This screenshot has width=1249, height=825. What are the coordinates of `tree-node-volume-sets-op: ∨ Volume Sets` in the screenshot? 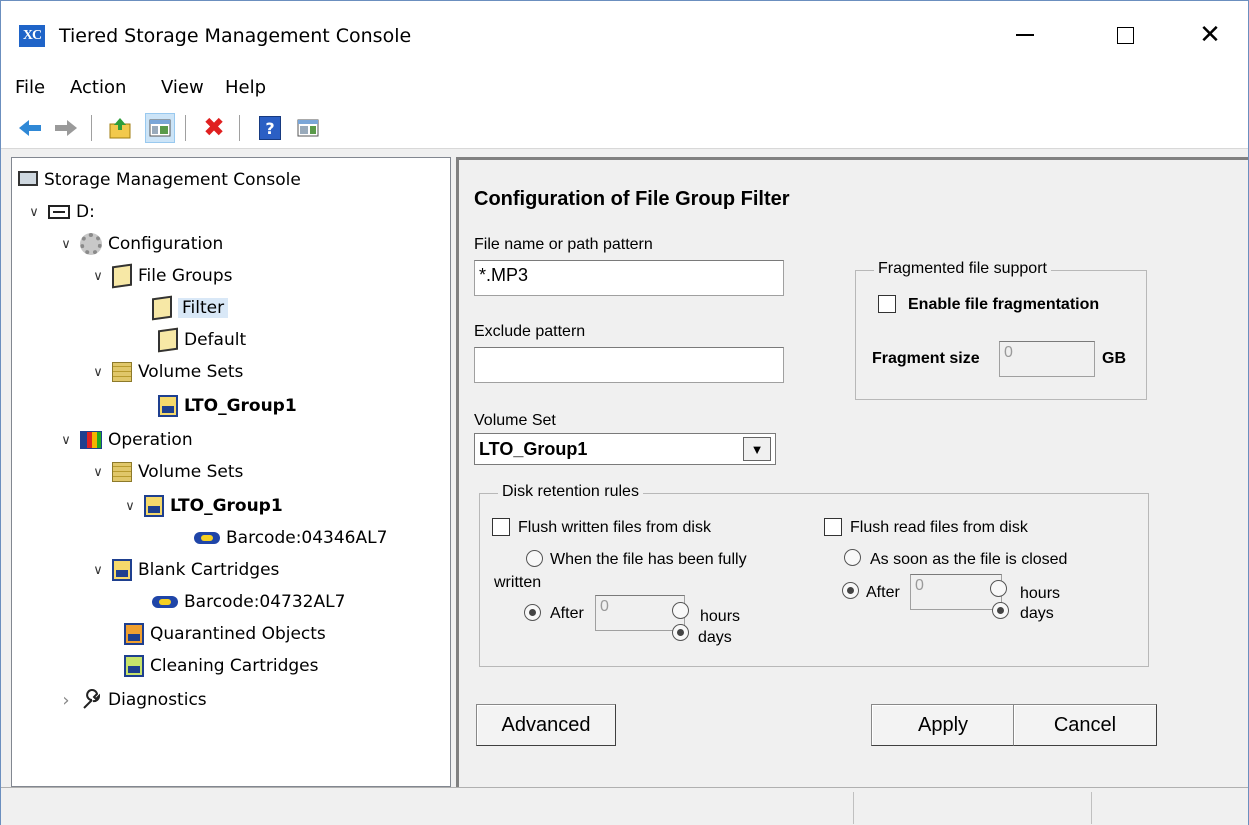 It's located at (166, 472).